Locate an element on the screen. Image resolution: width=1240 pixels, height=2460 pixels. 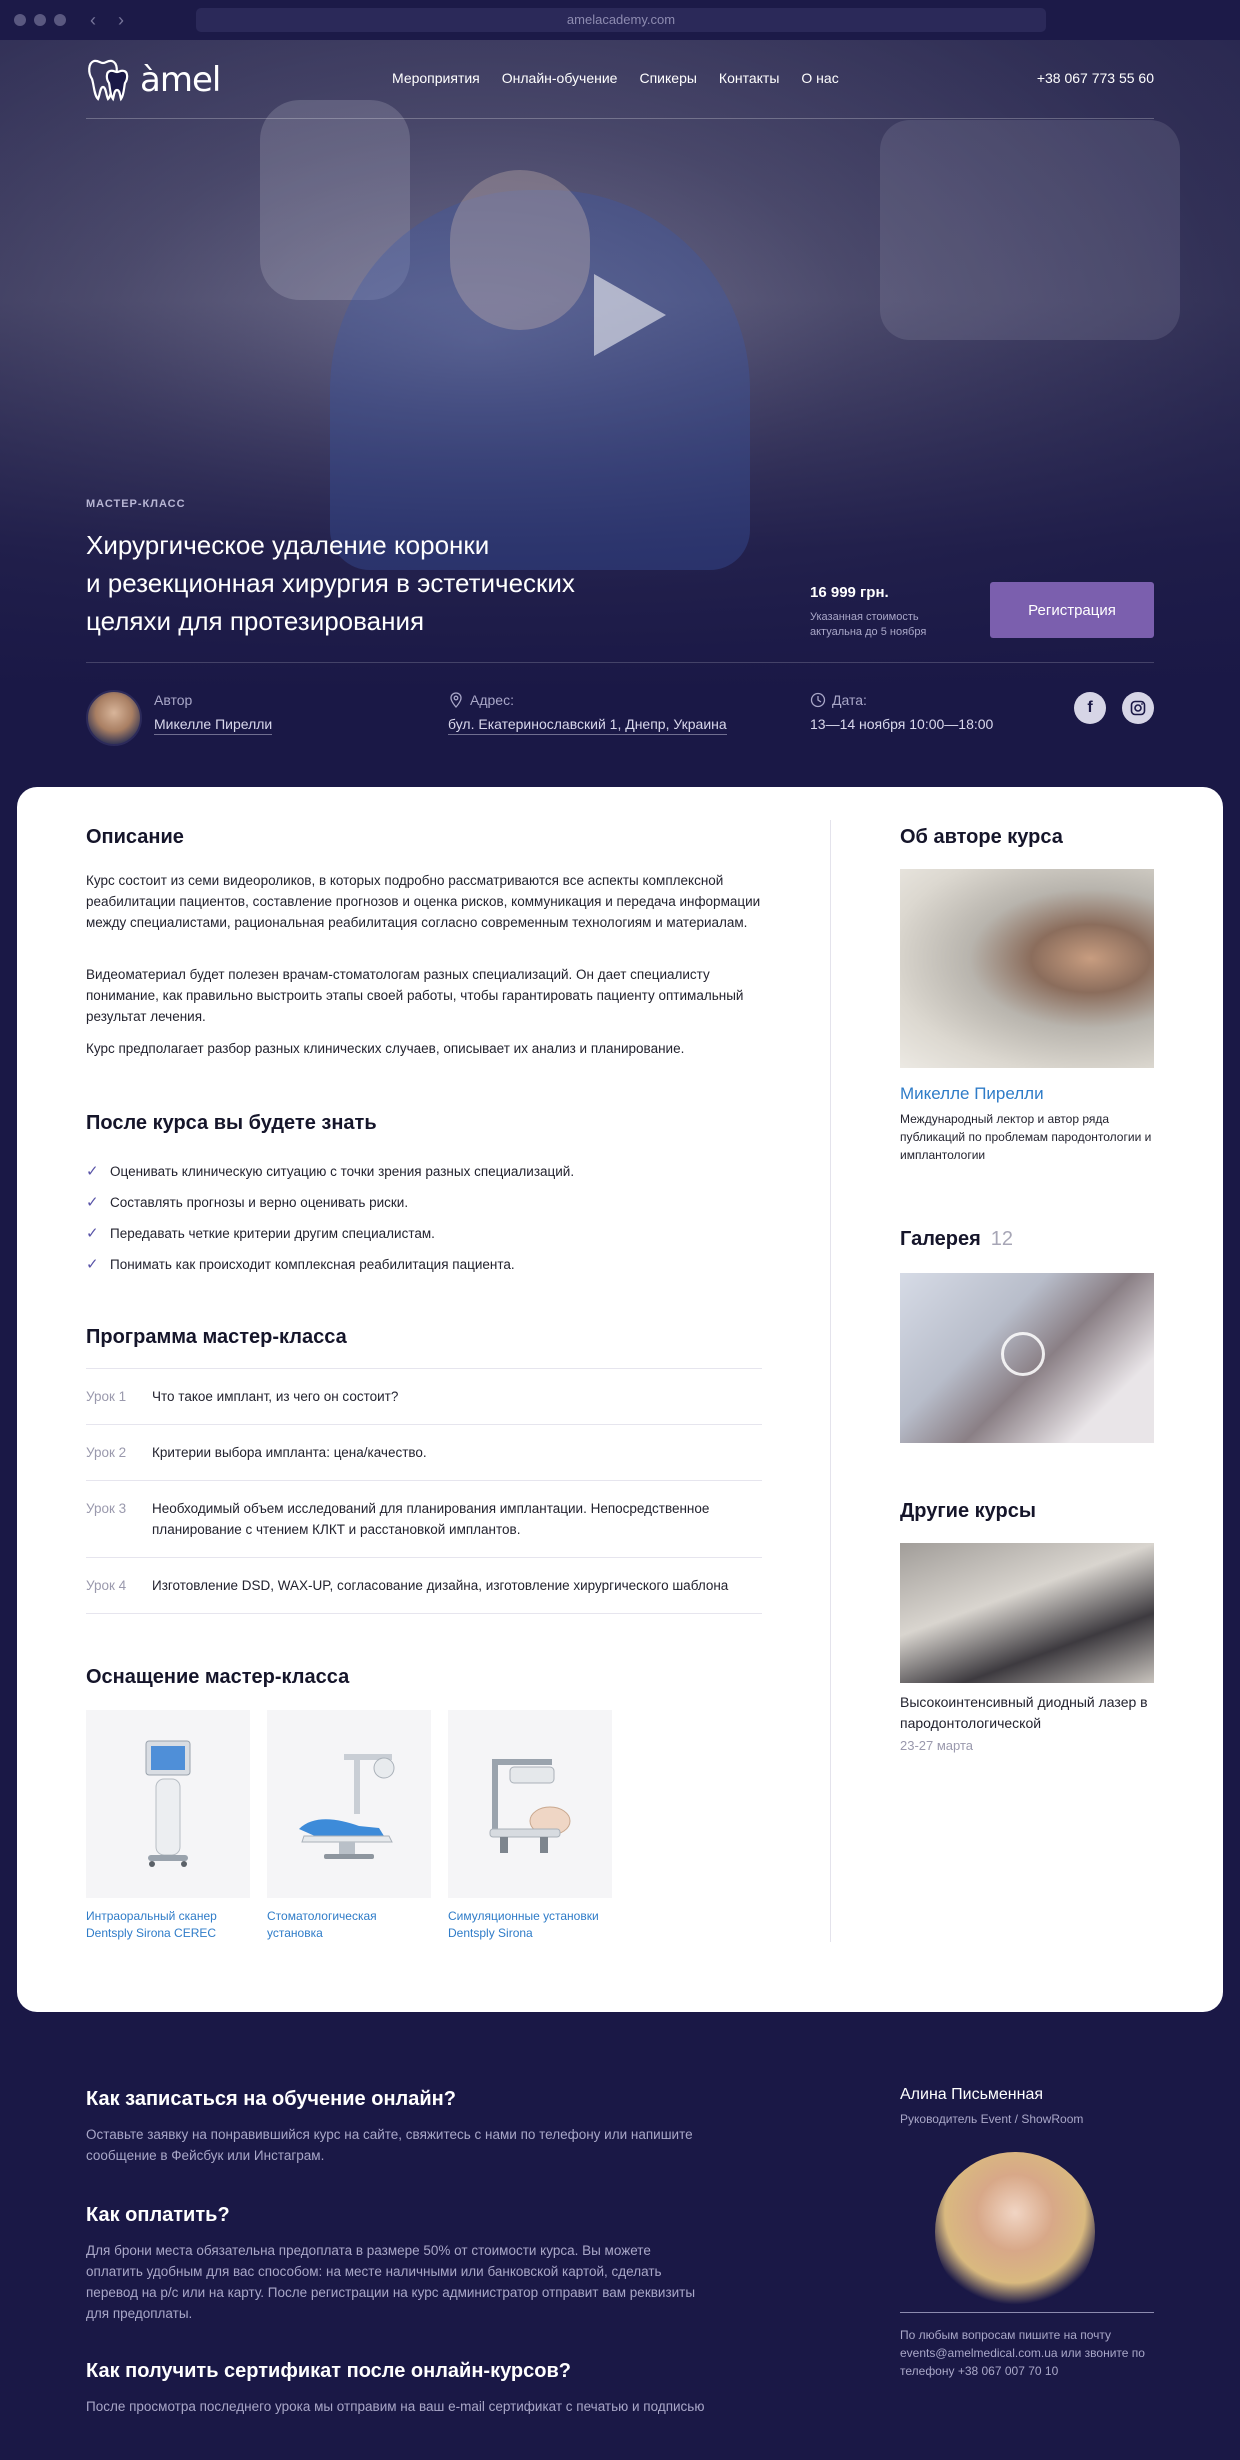
program-heading: Программа мастер-класса is located at coordinates (216, 1337).